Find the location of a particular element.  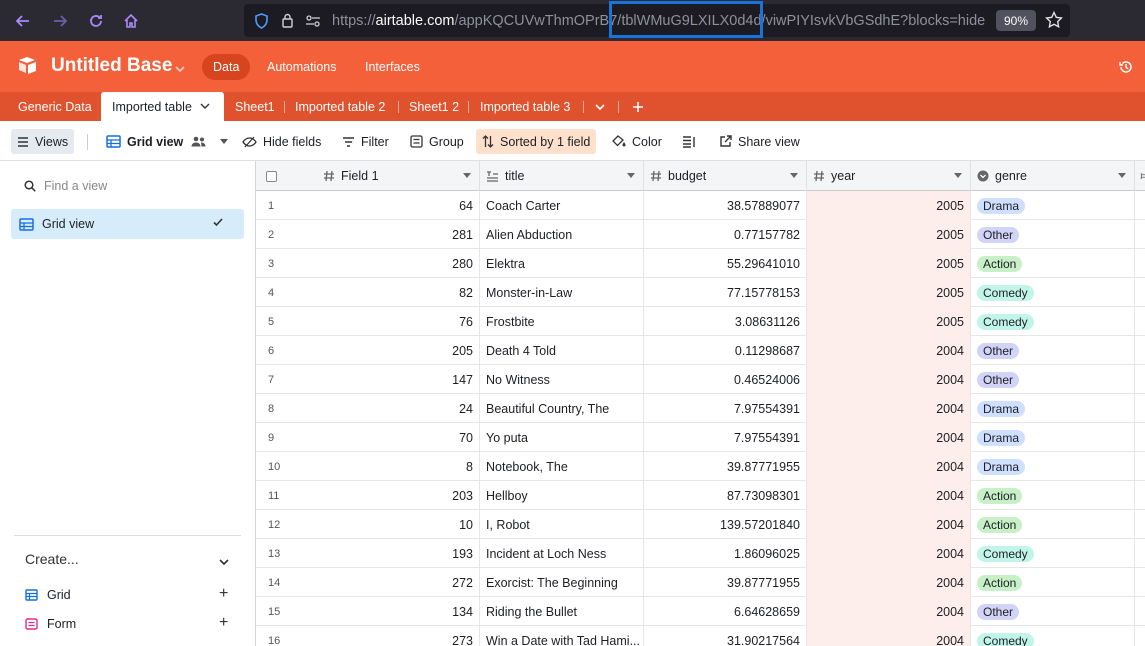

forward-button is located at coordinates (60, 20).